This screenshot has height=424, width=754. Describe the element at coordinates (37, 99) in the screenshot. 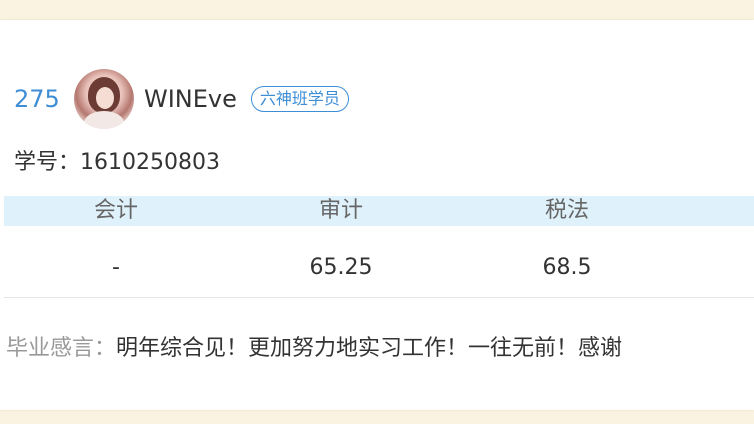

I see `rank-number: 275` at that location.